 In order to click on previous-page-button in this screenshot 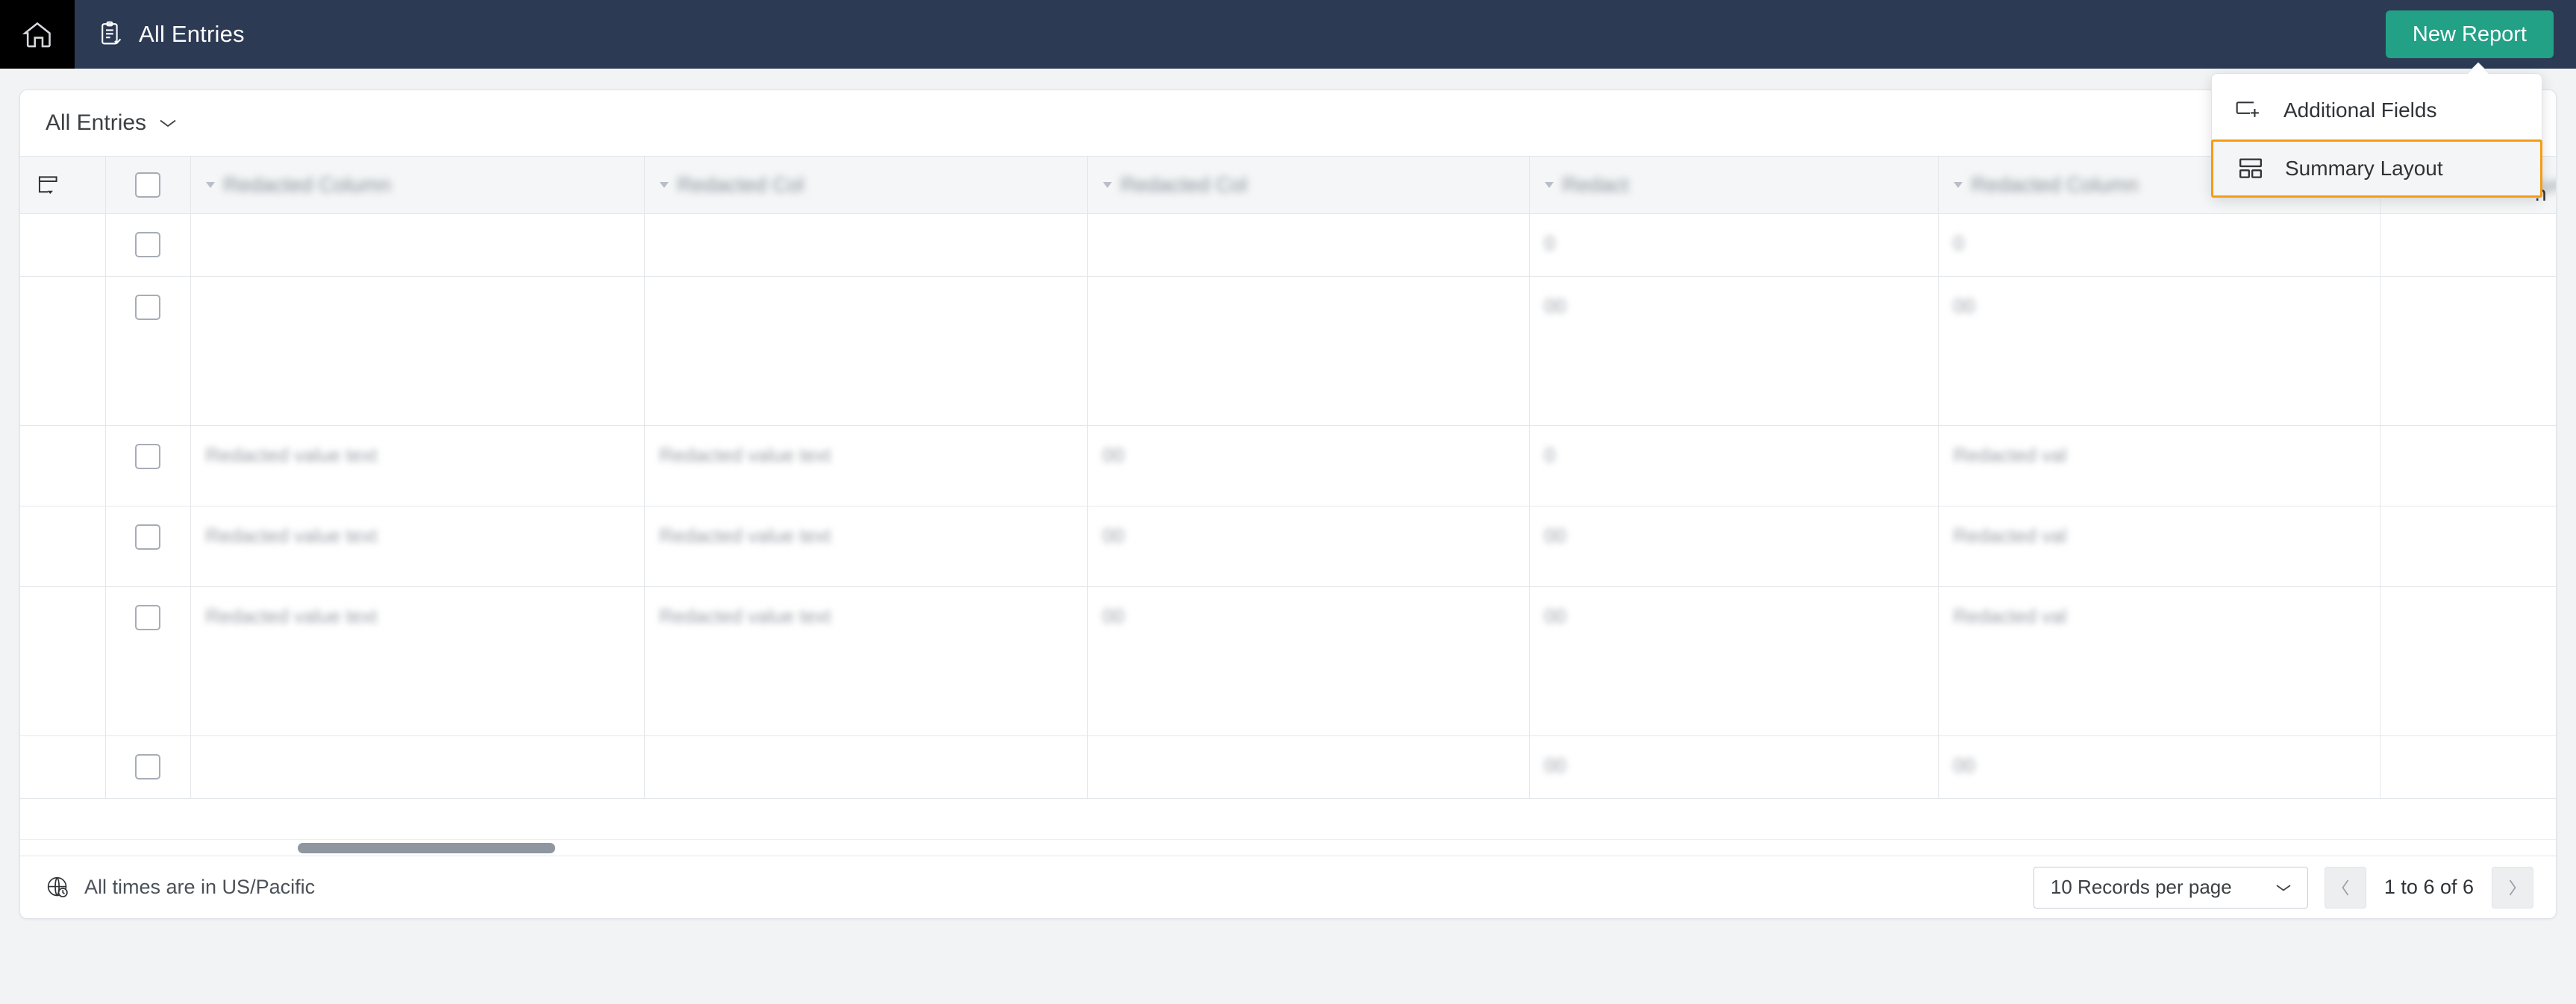, I will do `click(2345, 887)`.